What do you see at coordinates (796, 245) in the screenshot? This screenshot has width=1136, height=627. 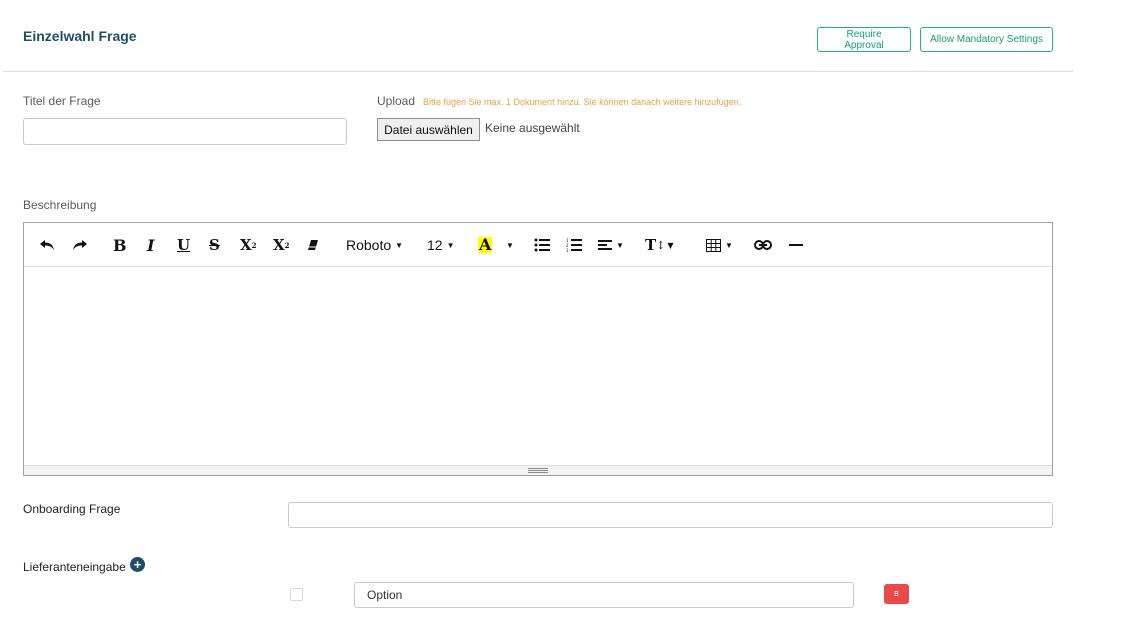 I see `horizontal-rule-icon` at bounding box center [796, 245].